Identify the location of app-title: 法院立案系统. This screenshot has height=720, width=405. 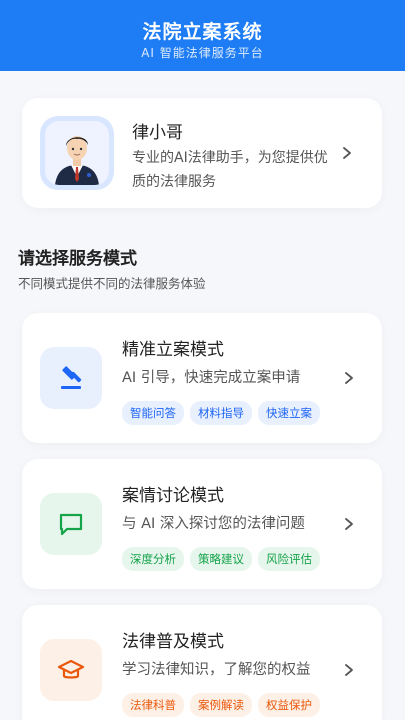
(202, 32).